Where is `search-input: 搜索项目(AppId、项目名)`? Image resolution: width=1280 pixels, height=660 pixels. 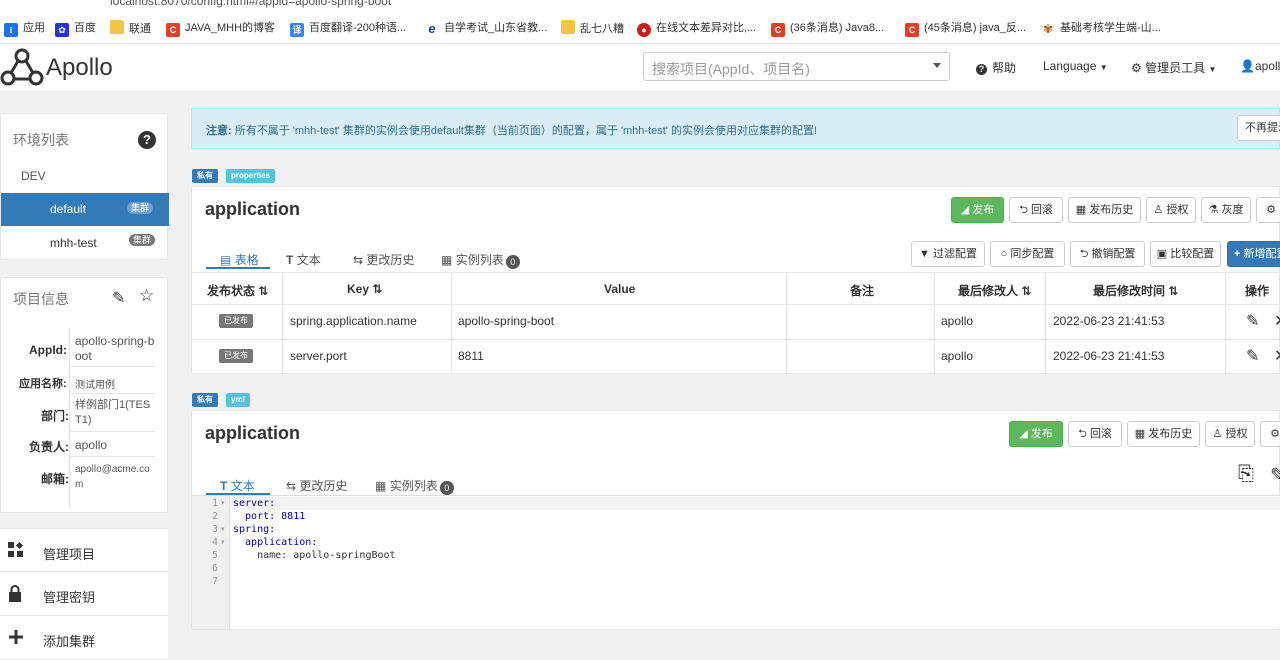 search-input: 搜索项目(AppId、项目名) is located at coordinates (796, 66).